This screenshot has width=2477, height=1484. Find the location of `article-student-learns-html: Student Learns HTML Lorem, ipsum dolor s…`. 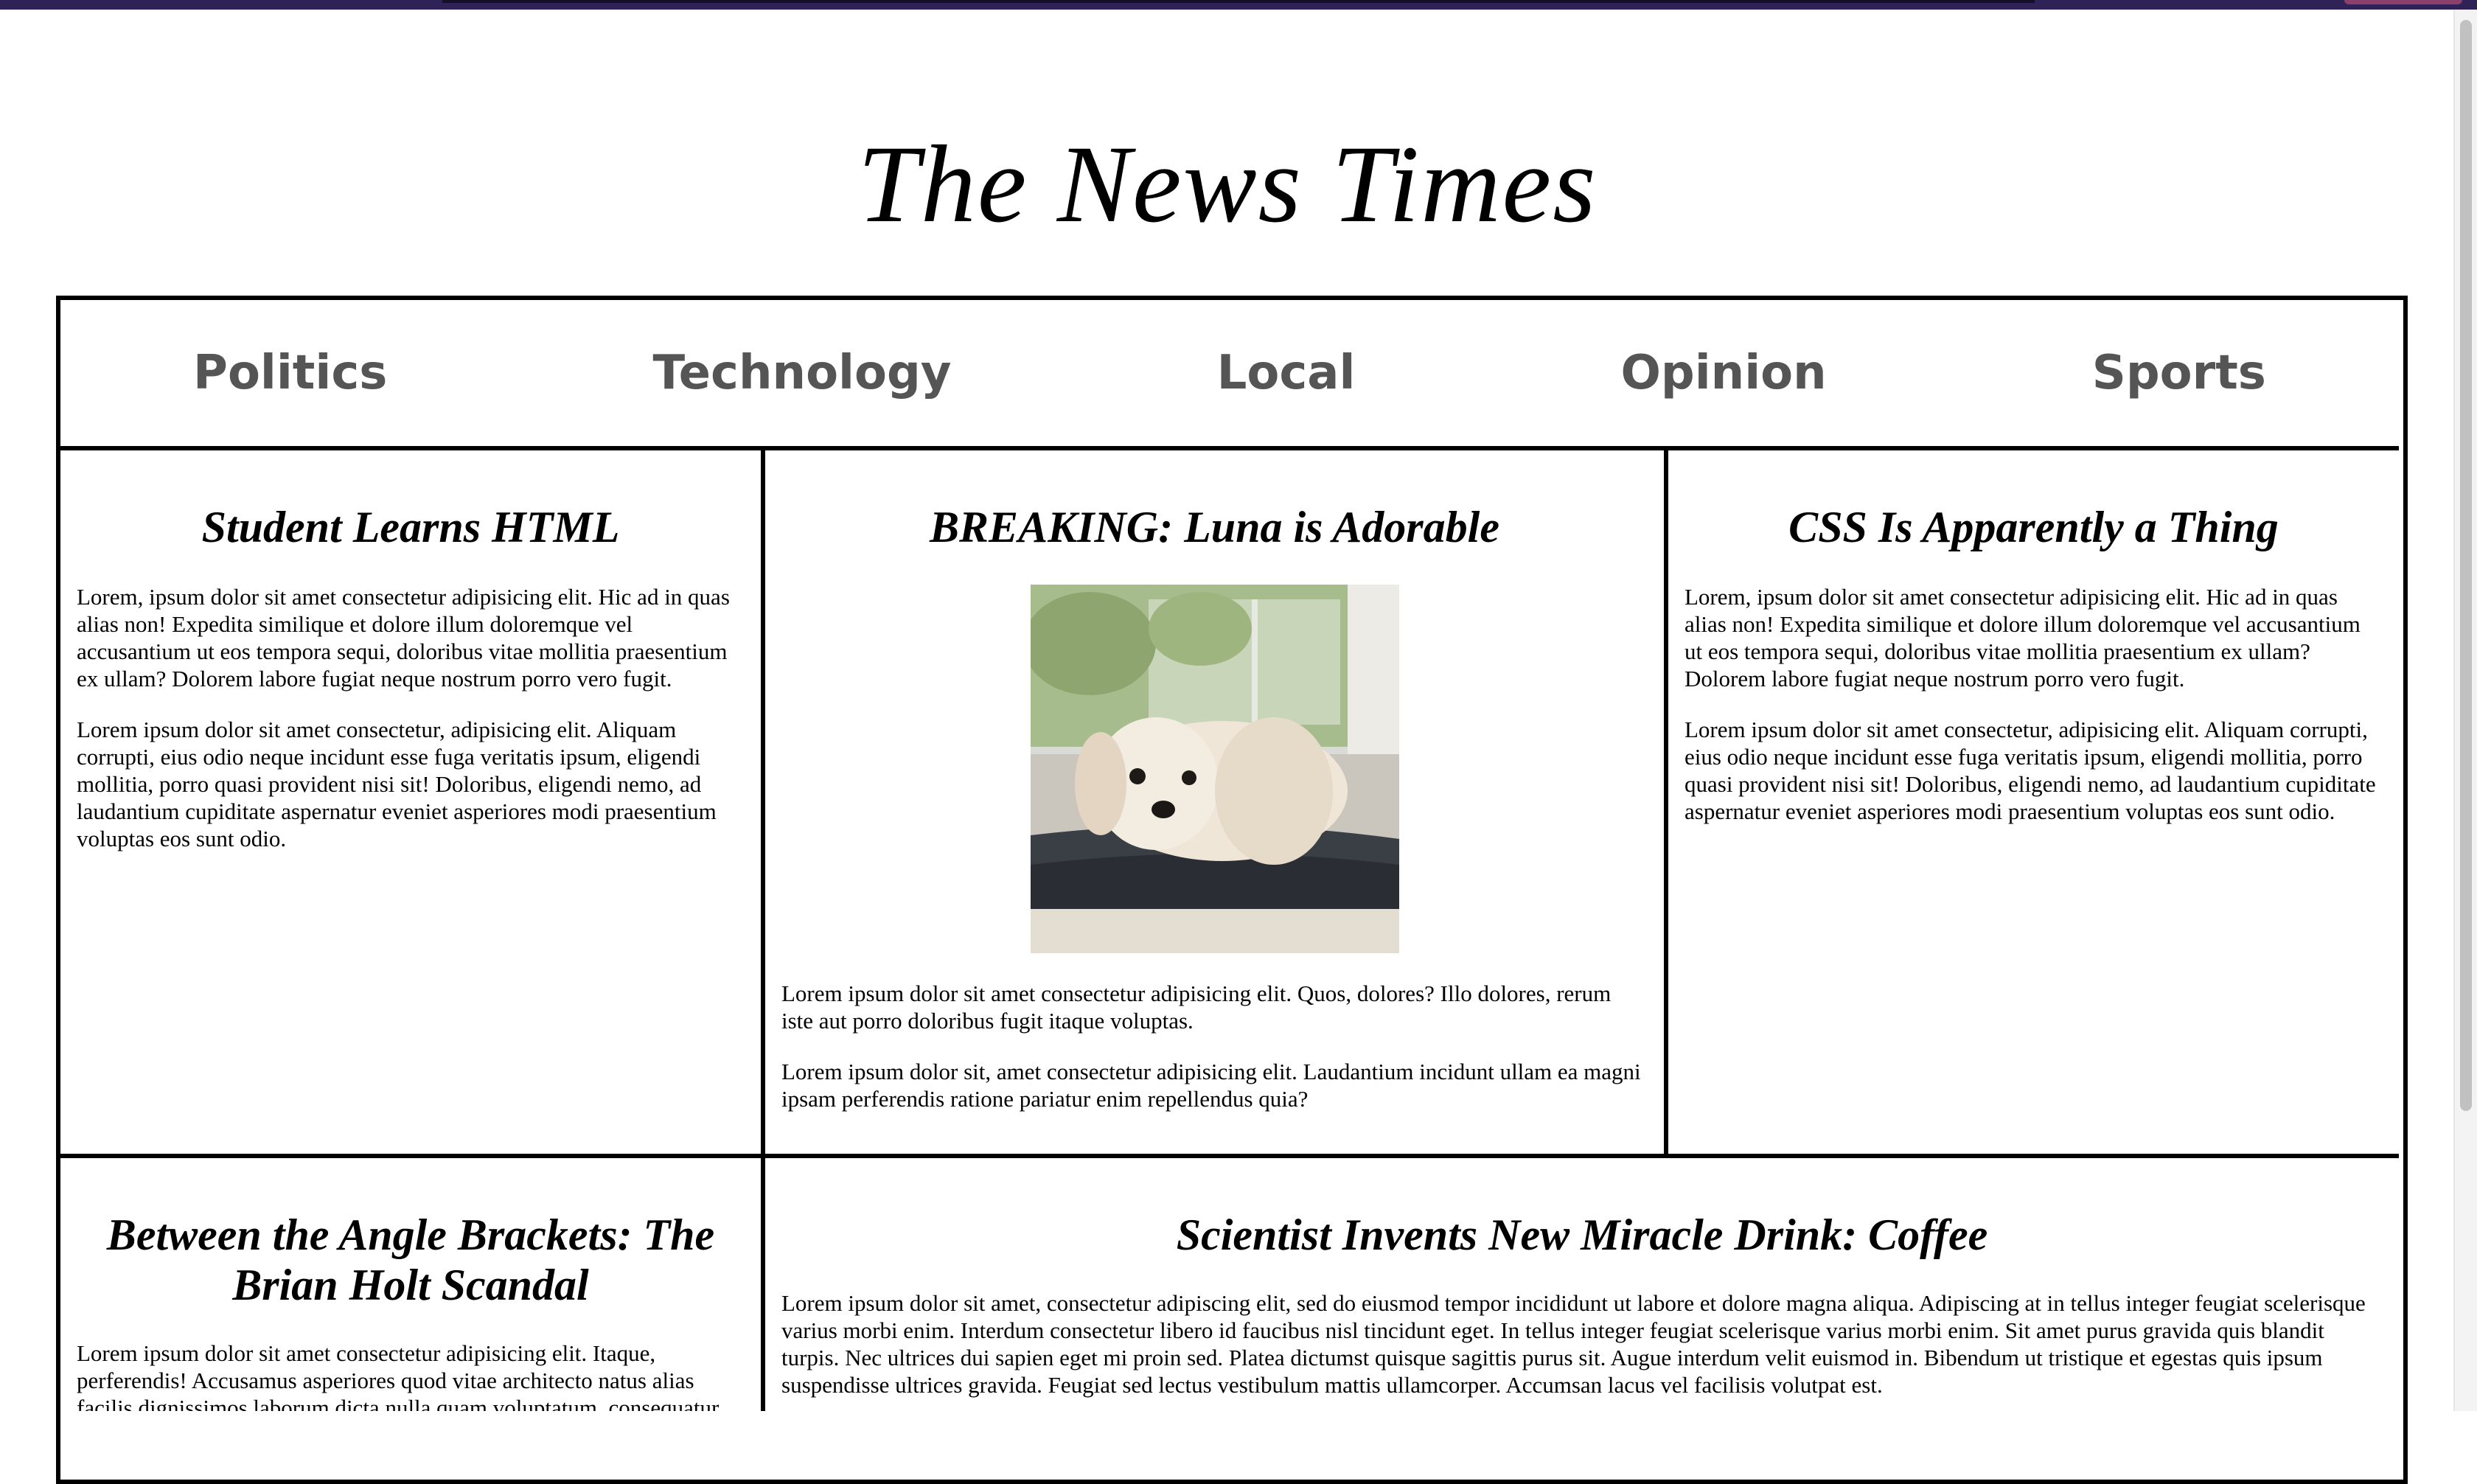

article-student-learns-html: Student Learns HTML Lorem, ipsum dolor s… is located at coordinates (411, 802).